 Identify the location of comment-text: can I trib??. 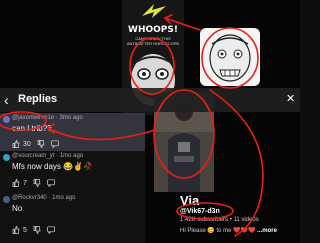
(32, 128).